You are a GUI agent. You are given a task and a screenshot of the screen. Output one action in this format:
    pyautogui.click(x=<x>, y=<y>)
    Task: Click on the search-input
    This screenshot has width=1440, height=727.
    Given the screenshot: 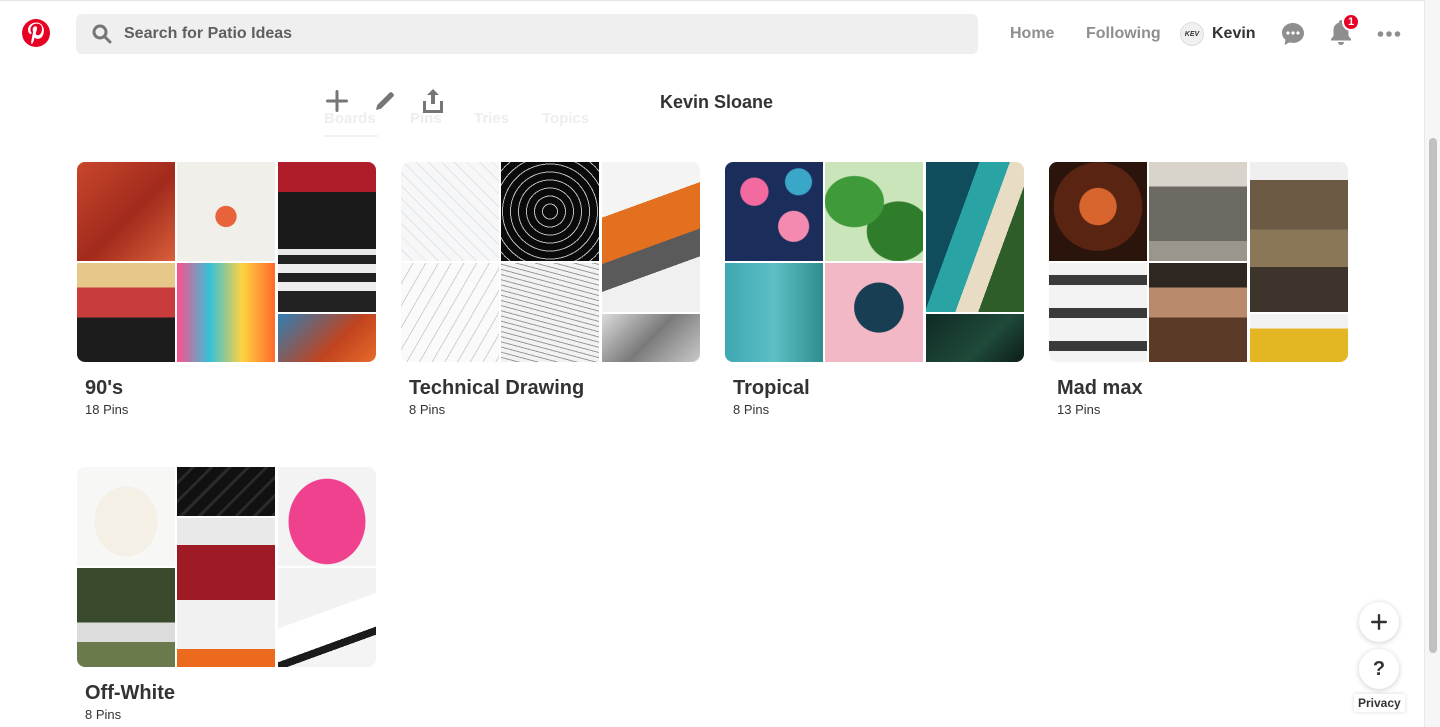 What is the action you would take?
    pyautogui.click(x=544, y=34)
    